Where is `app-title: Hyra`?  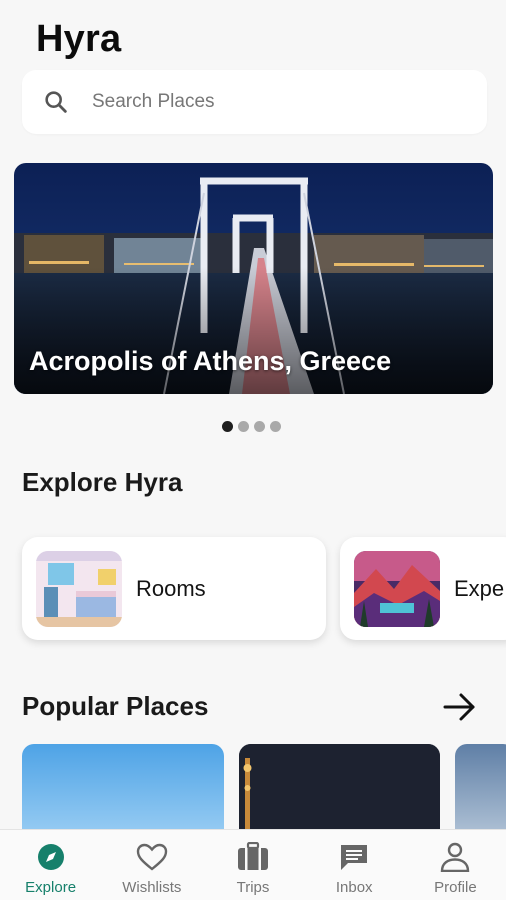 app-title: Hyra is located at coordinates (79, 39).